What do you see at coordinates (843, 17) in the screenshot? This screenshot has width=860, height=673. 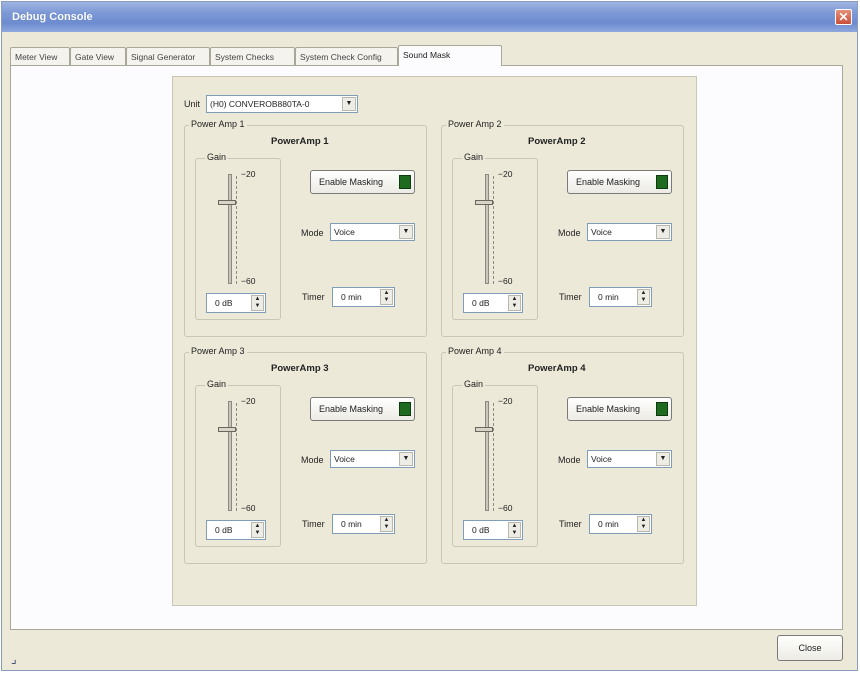 I see `window-close-icon: ✕` at bounding box center [843, 17].